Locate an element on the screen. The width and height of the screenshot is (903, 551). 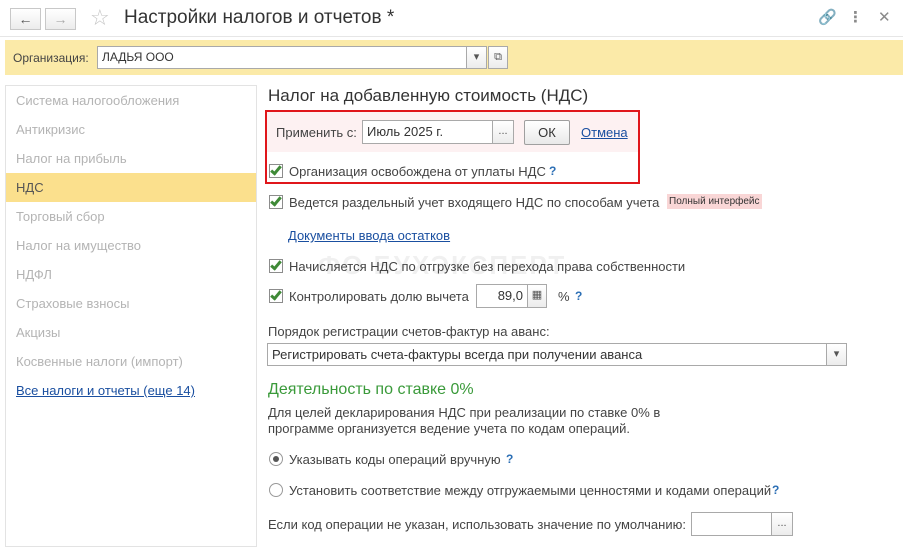
deduction-help-icon: ? is located at coordinates (578, 296).